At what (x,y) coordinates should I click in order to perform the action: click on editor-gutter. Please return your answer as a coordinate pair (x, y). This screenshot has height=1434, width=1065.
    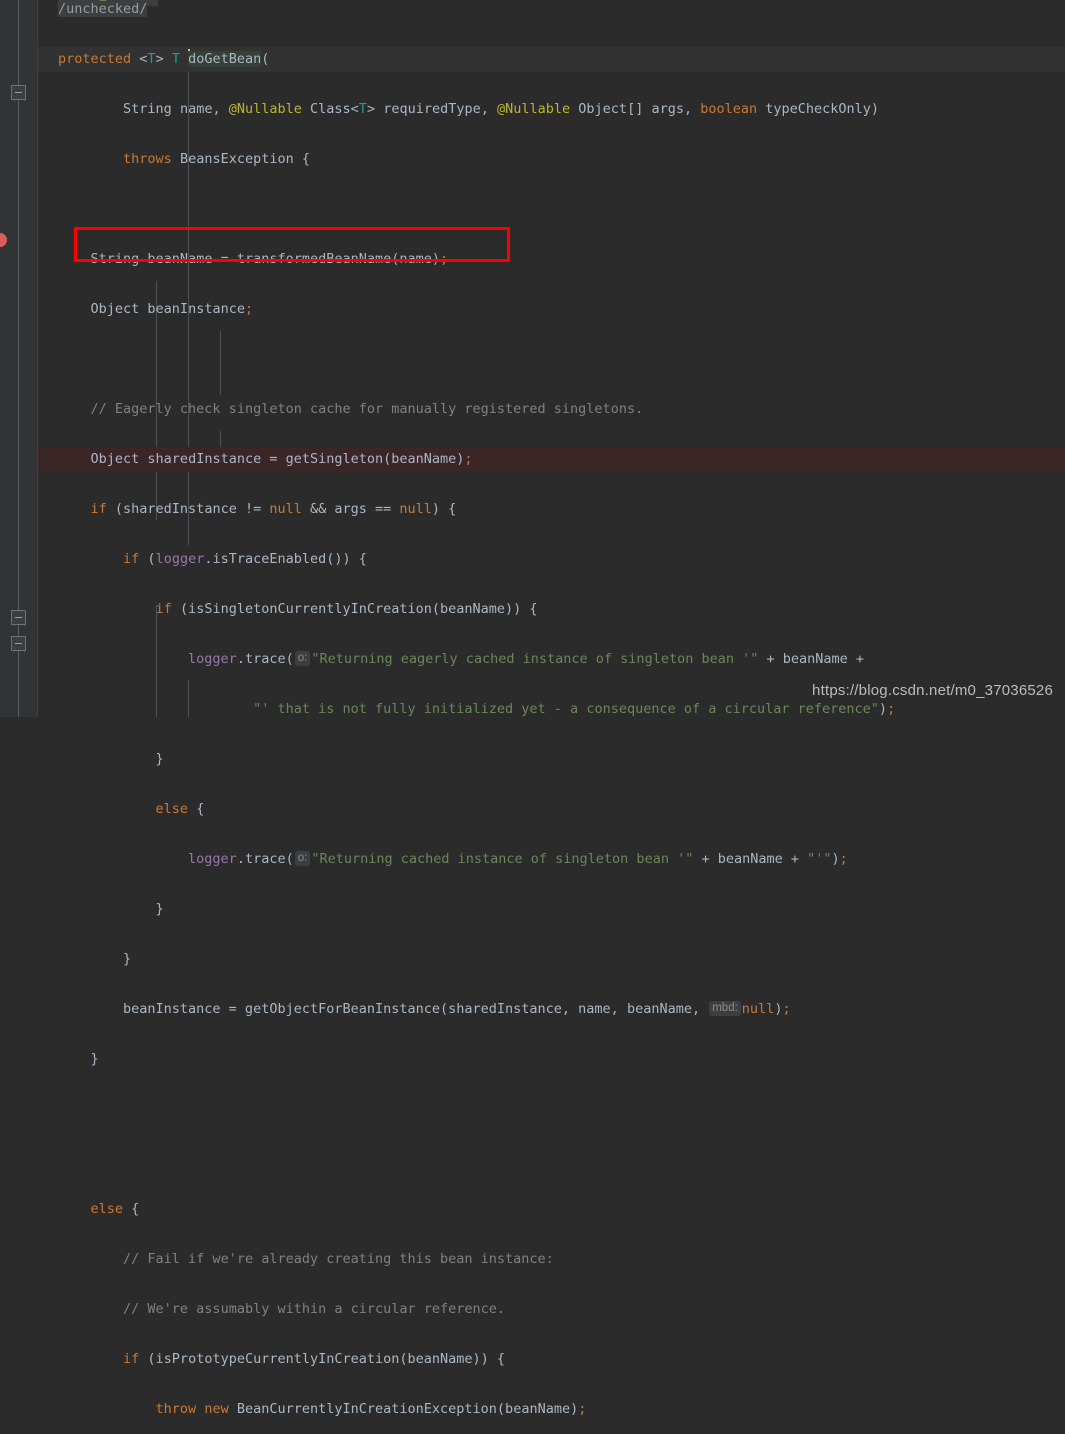
    Looking at the image, I should click on (19, 358).